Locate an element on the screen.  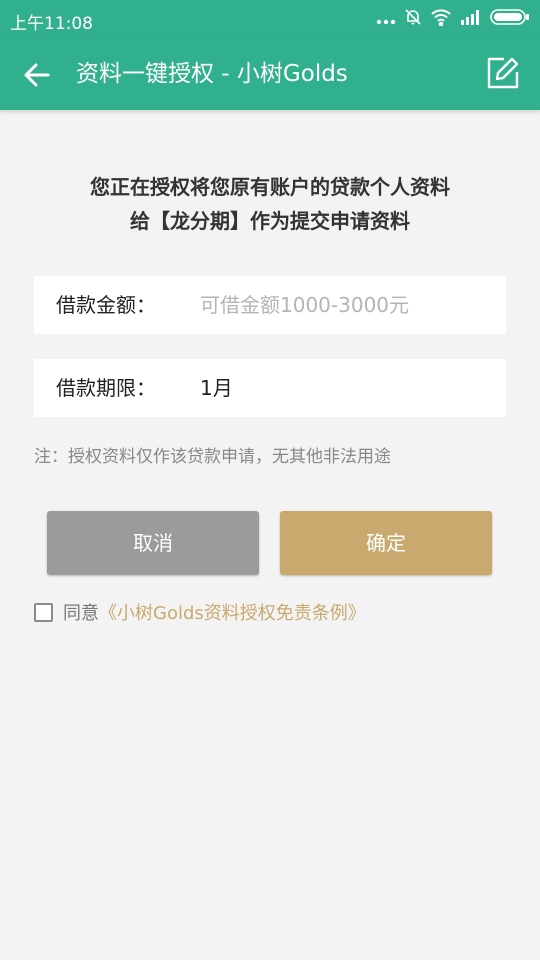
status-icons is located at coordinates (453, 19).